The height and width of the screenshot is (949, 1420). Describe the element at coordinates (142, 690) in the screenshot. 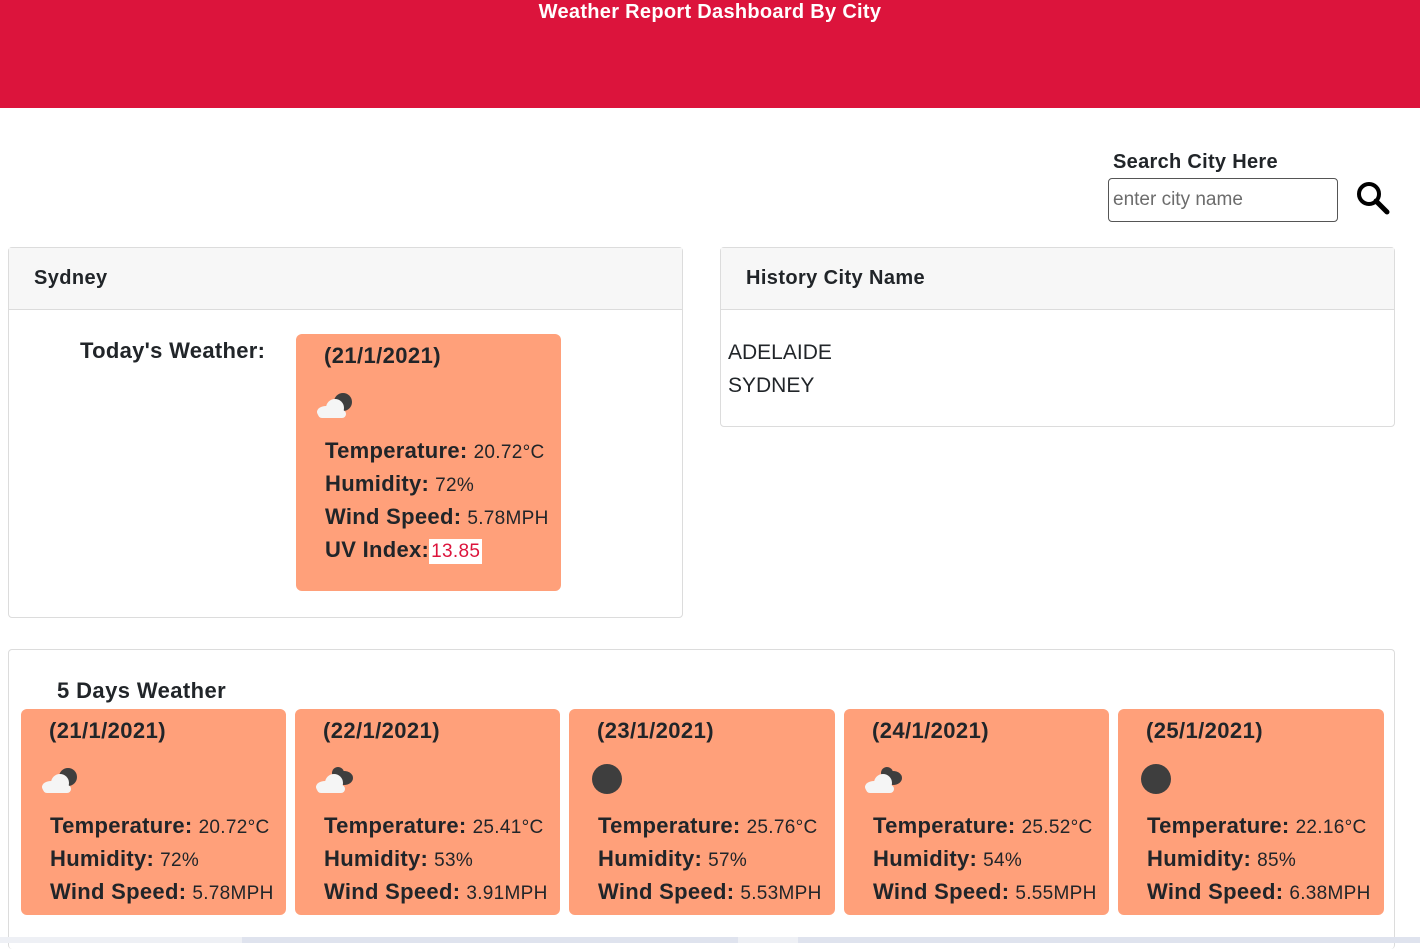

I see `forecast-title: 5 Days Weather` at that location.